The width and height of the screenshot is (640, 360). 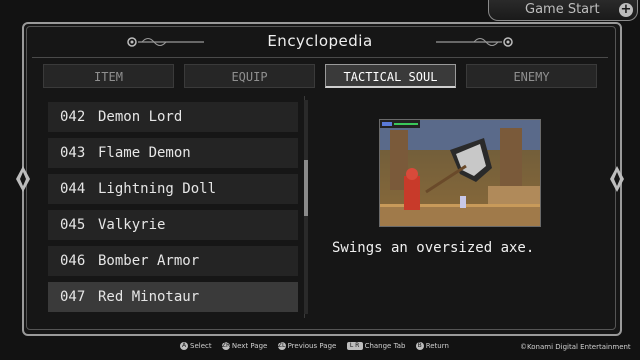 I want to click on left-edge-ornament-icon, so click(x=23, y=179).